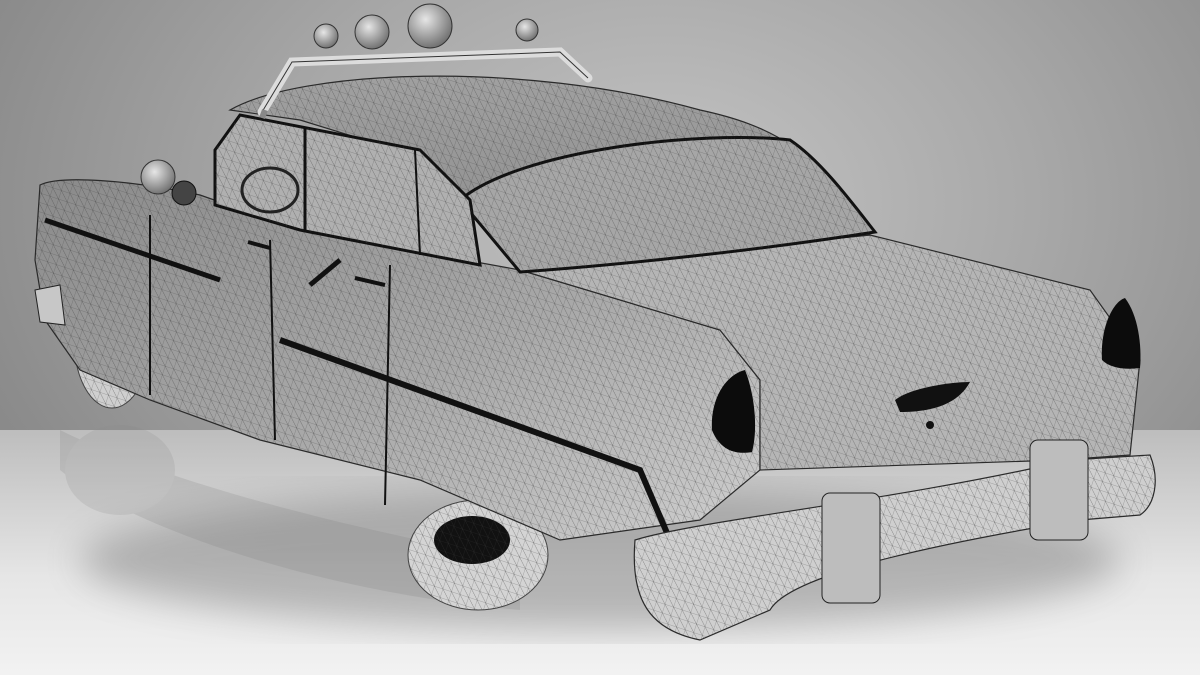  What do you see at coordinates (1121, 333) in the screenshot?
I see `right-tail-light` at bounding box center [1121, 333].